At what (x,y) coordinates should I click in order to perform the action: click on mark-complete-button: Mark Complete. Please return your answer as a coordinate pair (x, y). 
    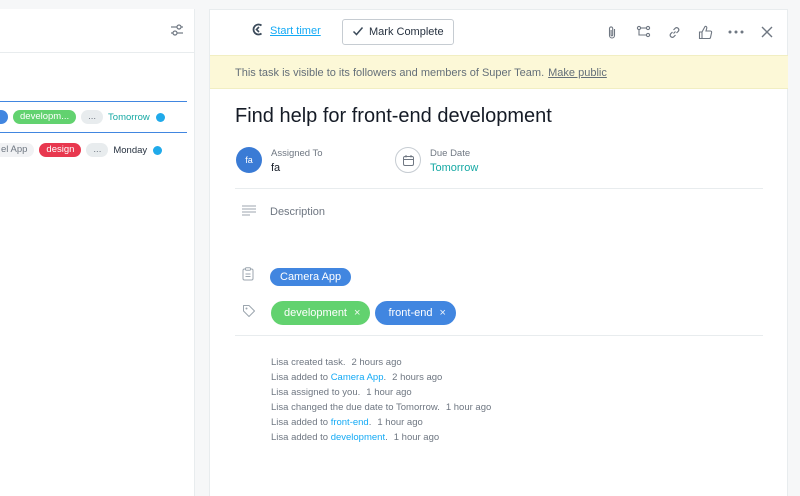
    Looking at the image, I should click on (398, 32).